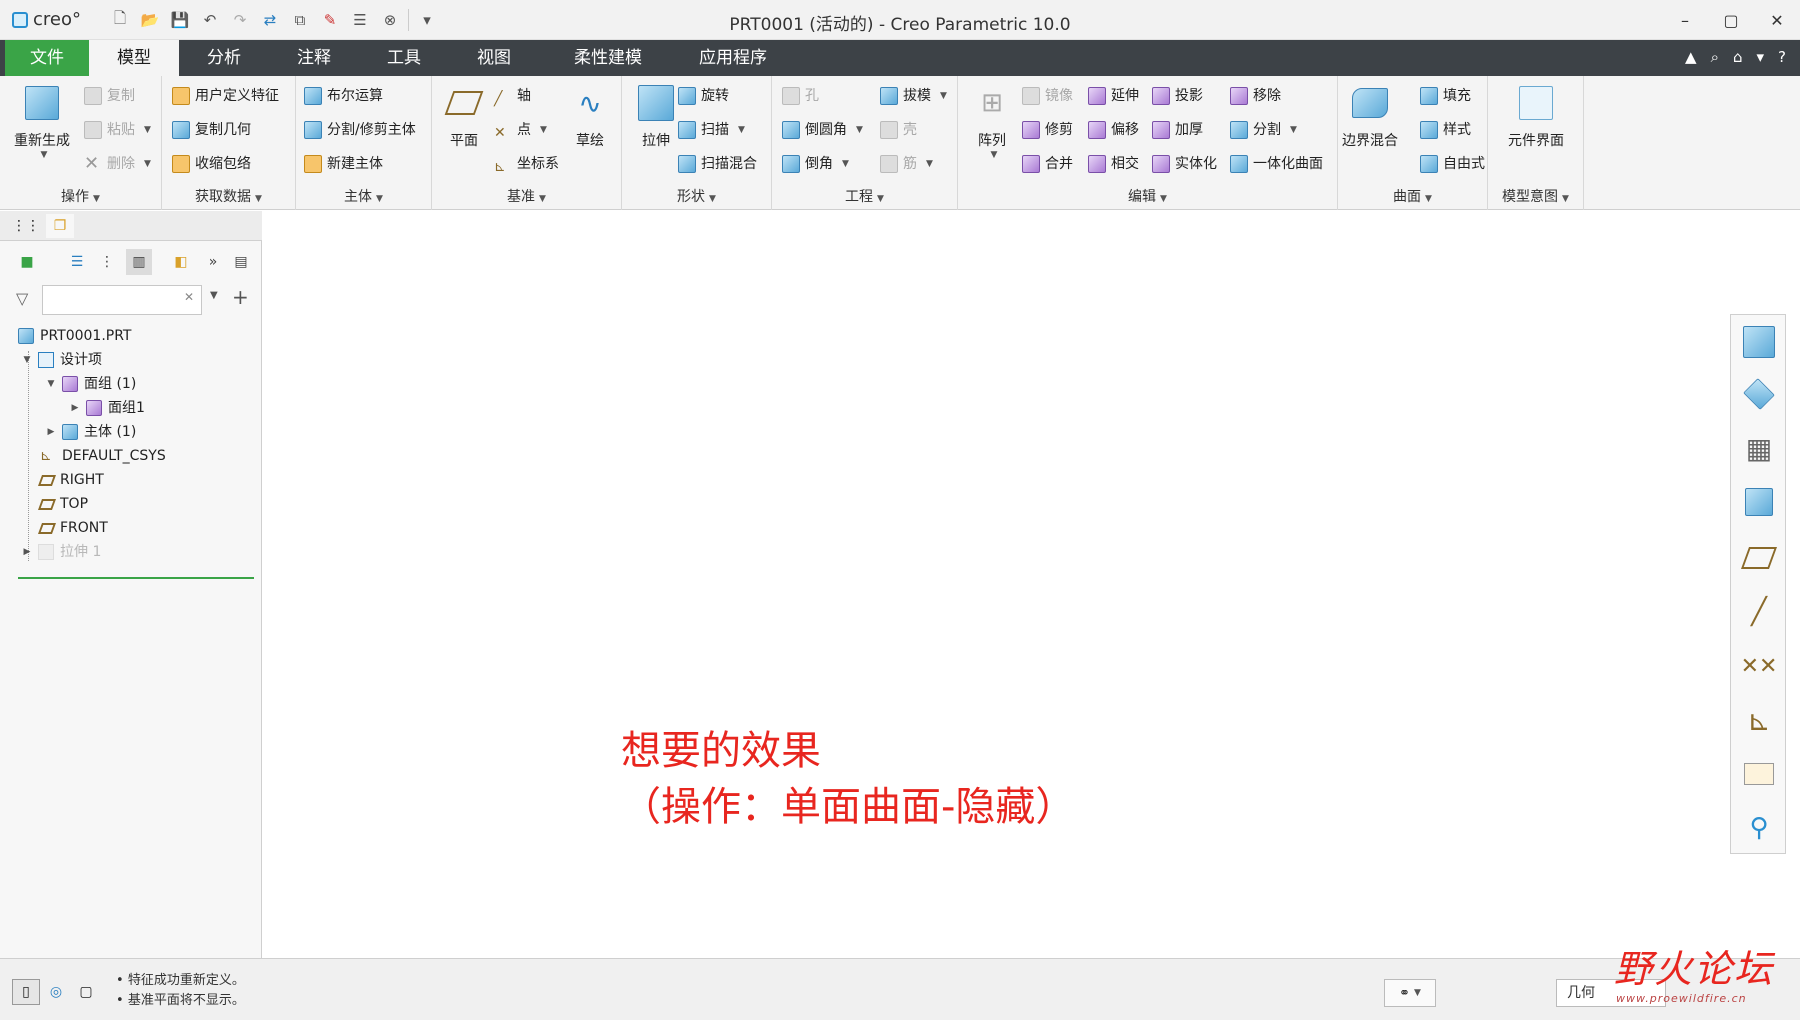 Image resolution: width=1800 pixels, height=1020 pixels. Describe the element at coordinates (343, 96) in the screenshot. I see `boolean-button: 布尔运算` at that location.